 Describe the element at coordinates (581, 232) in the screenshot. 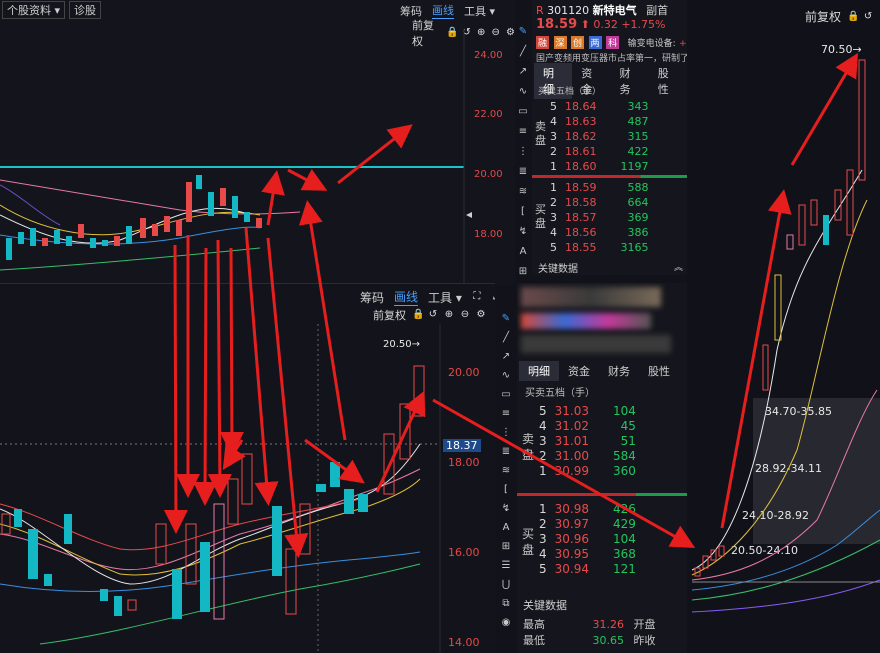

I see `top-buy-price: 18.56` at that location.